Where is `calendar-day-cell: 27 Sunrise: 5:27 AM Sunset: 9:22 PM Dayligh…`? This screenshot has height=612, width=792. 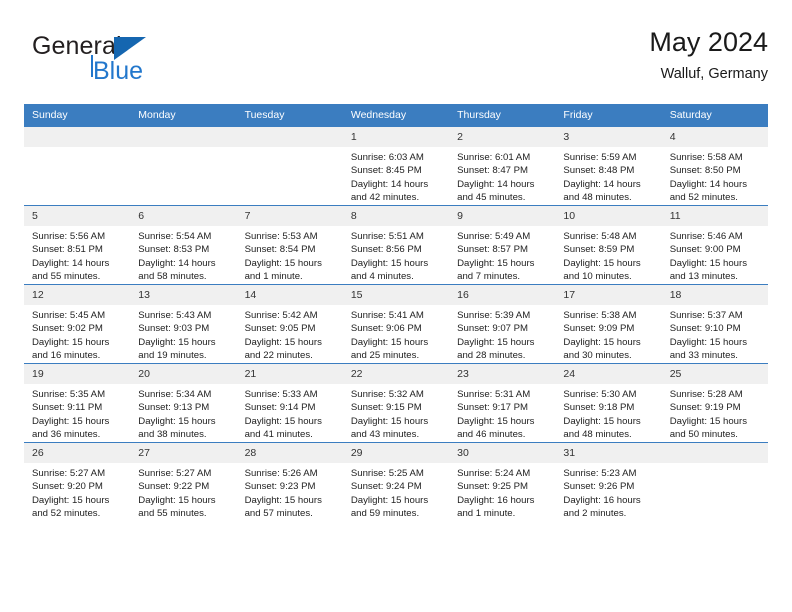 calendar-day-cell: 27 Sunrise: 5:27 AM Sunset: 9:22 PM Dayligh… is located at coordinates (183, 481).